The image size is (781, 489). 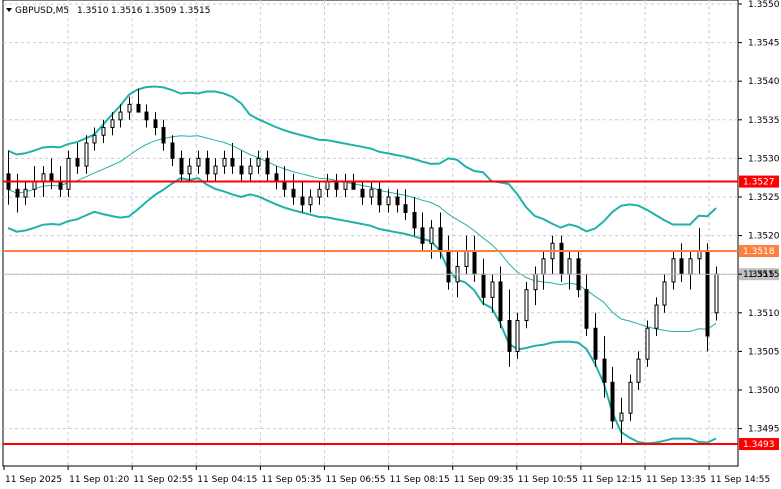 What do you see at coordinates (484, 480) in the screenshot?
I see `x-tick-label: 11 Sep 09:35` at bounding box center [484, 480].